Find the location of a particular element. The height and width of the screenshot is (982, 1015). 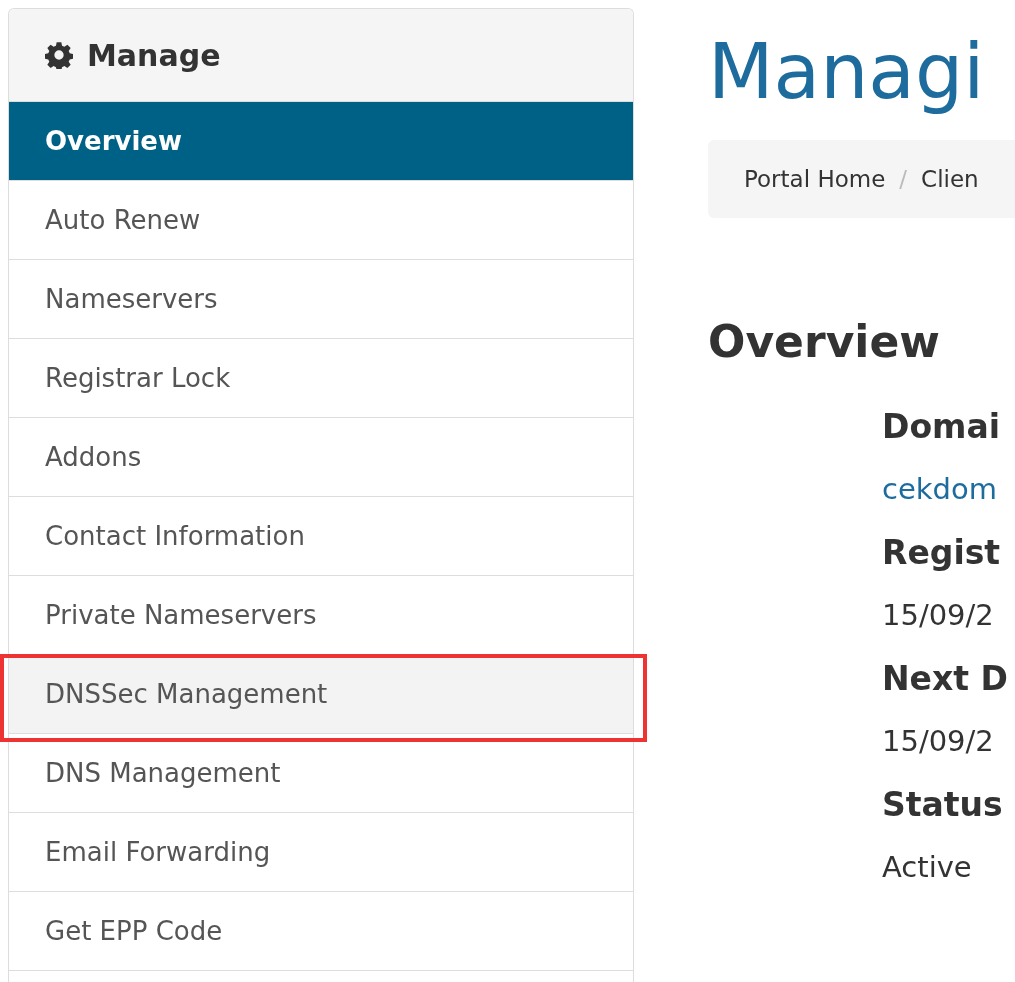

sidebar-item: Registrar Lock is located at coordinates (321, 378).